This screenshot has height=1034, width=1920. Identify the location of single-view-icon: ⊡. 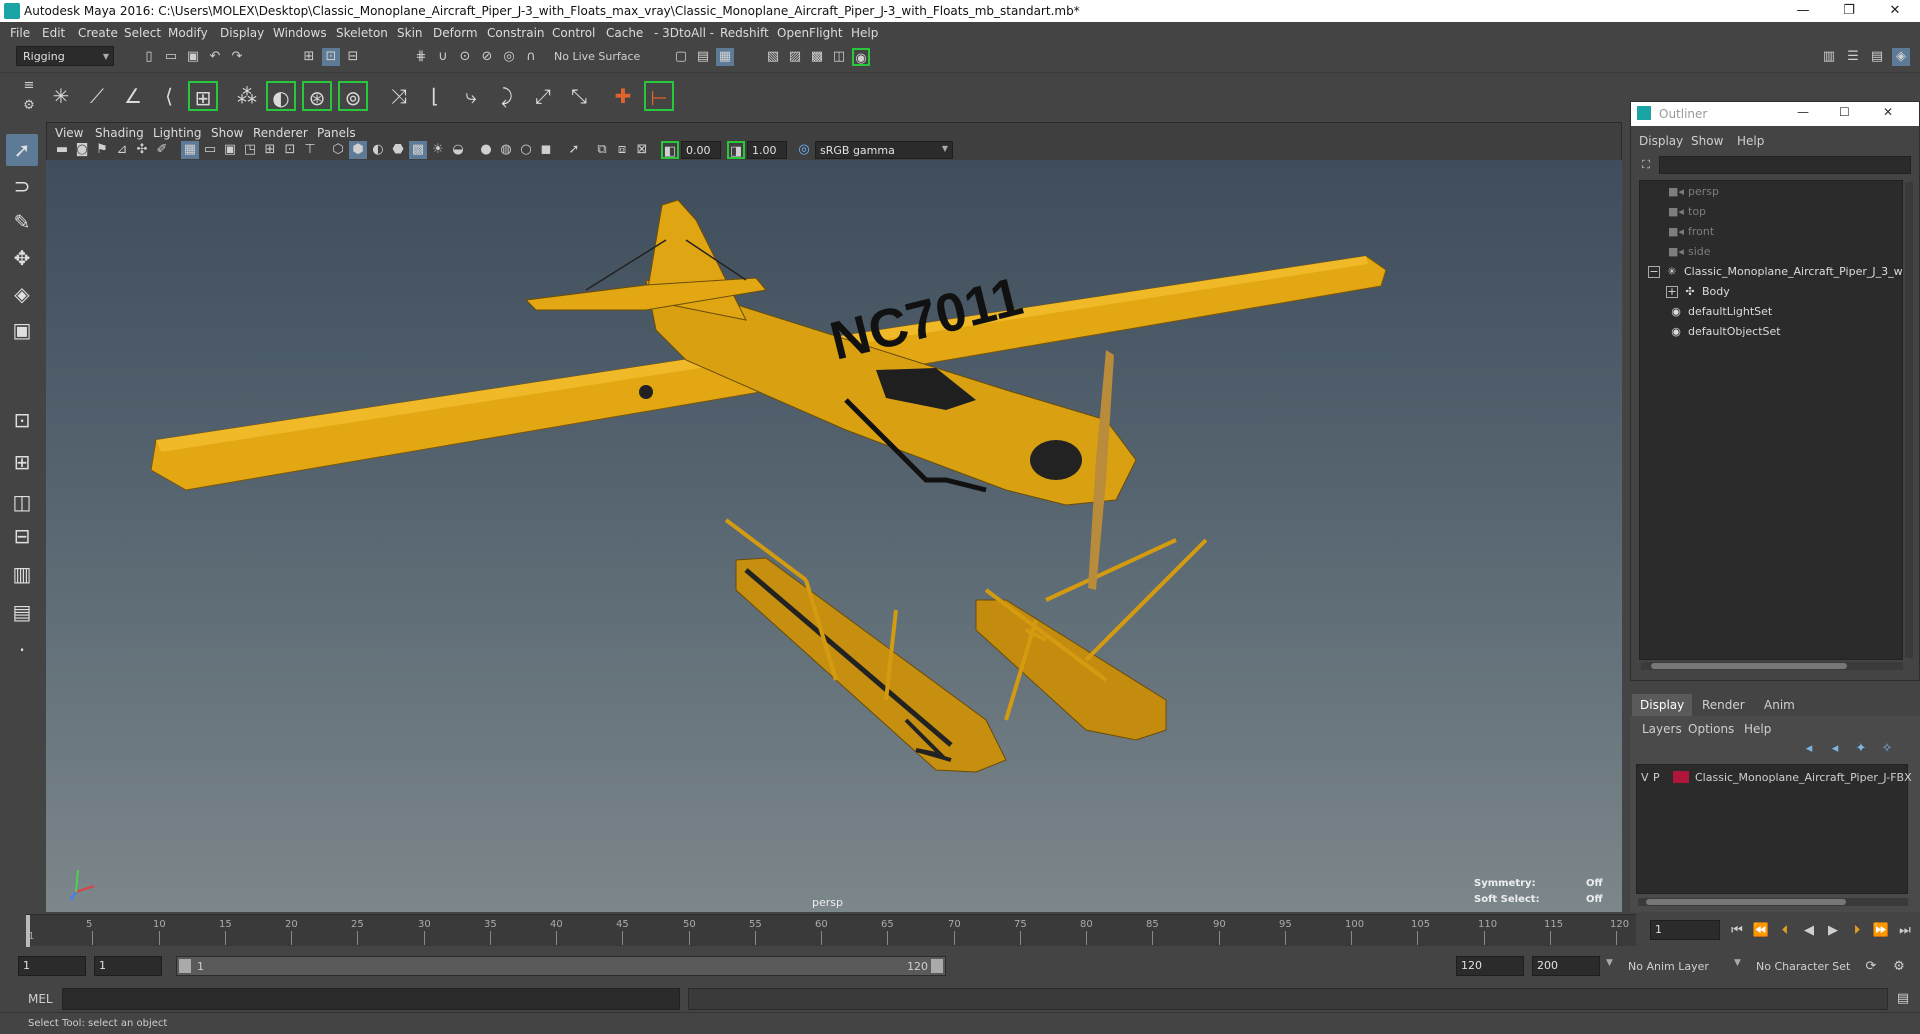
(22, 420).